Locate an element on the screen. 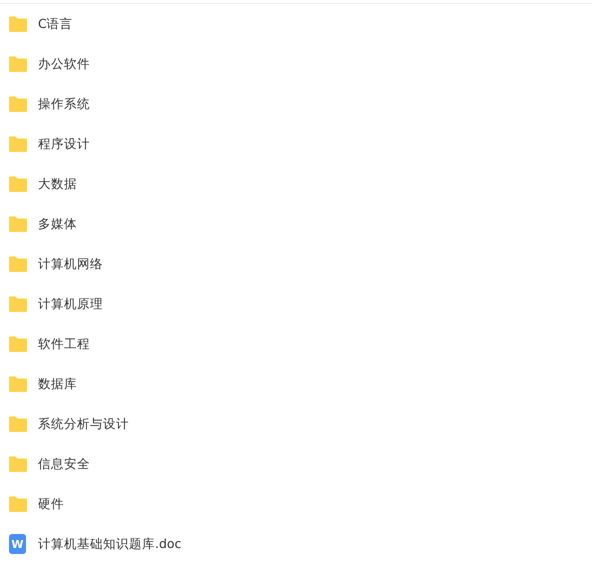  file-name: 硬件 is located at coordinates (51, 504).